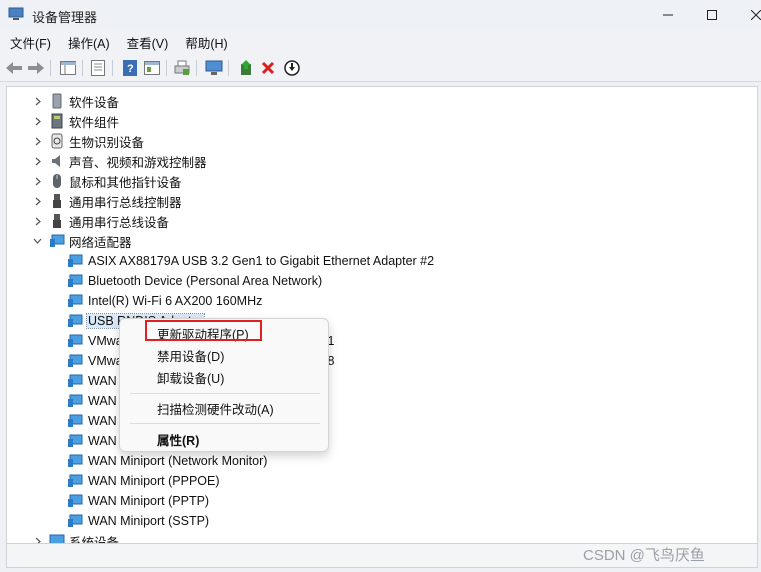 The image size is (761, 572). Describe the element at coordinates (382, 501) in the screenshot. I see `network-adapter-item: WAN Miniport (PPTP)` at that location.